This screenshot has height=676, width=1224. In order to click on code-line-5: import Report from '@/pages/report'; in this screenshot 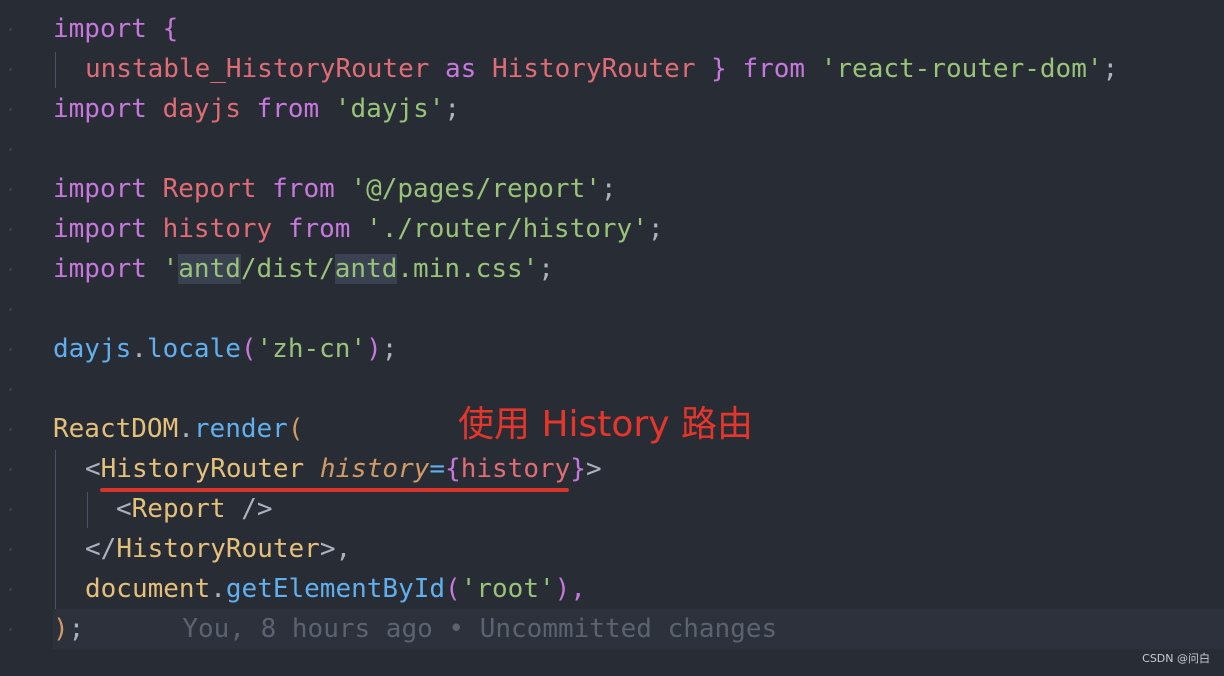, I will do `click(612, 189)`.